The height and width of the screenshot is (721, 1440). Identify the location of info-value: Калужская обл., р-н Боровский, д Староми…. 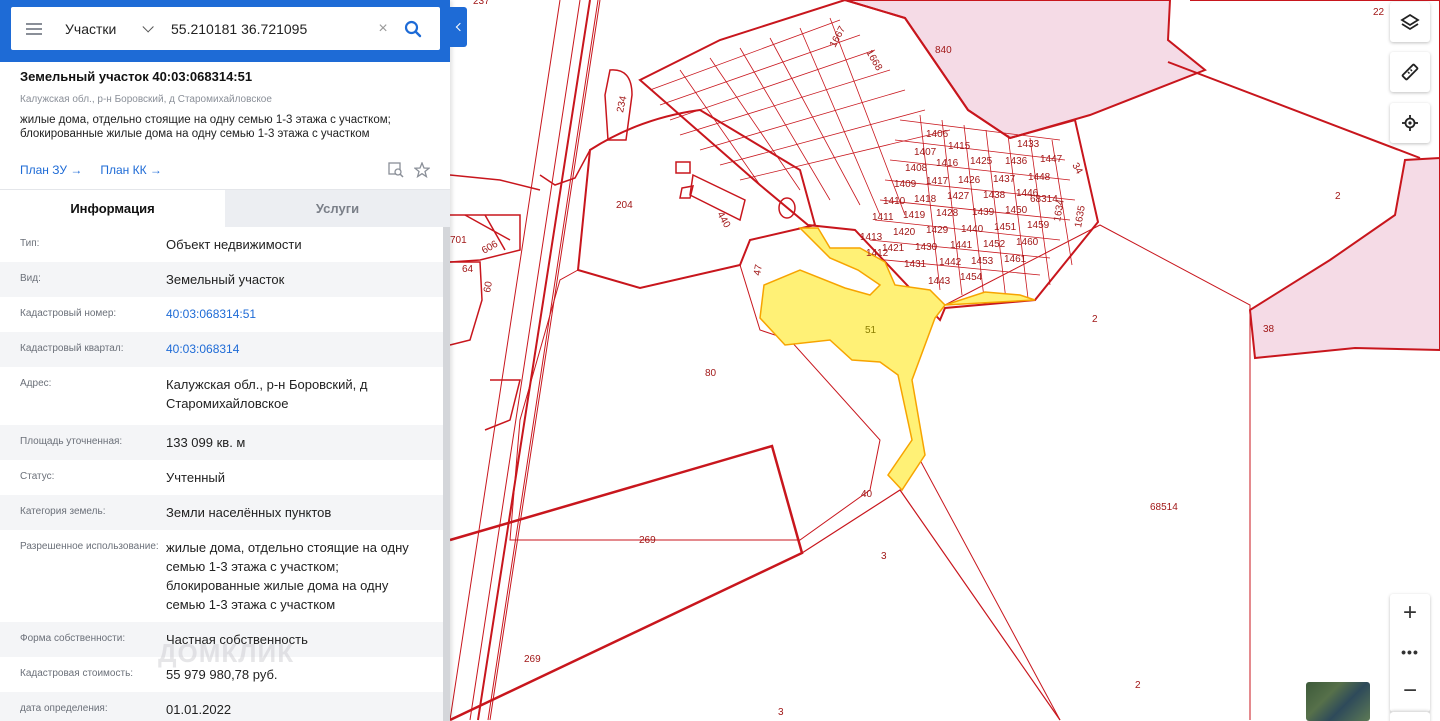
(267, 394).